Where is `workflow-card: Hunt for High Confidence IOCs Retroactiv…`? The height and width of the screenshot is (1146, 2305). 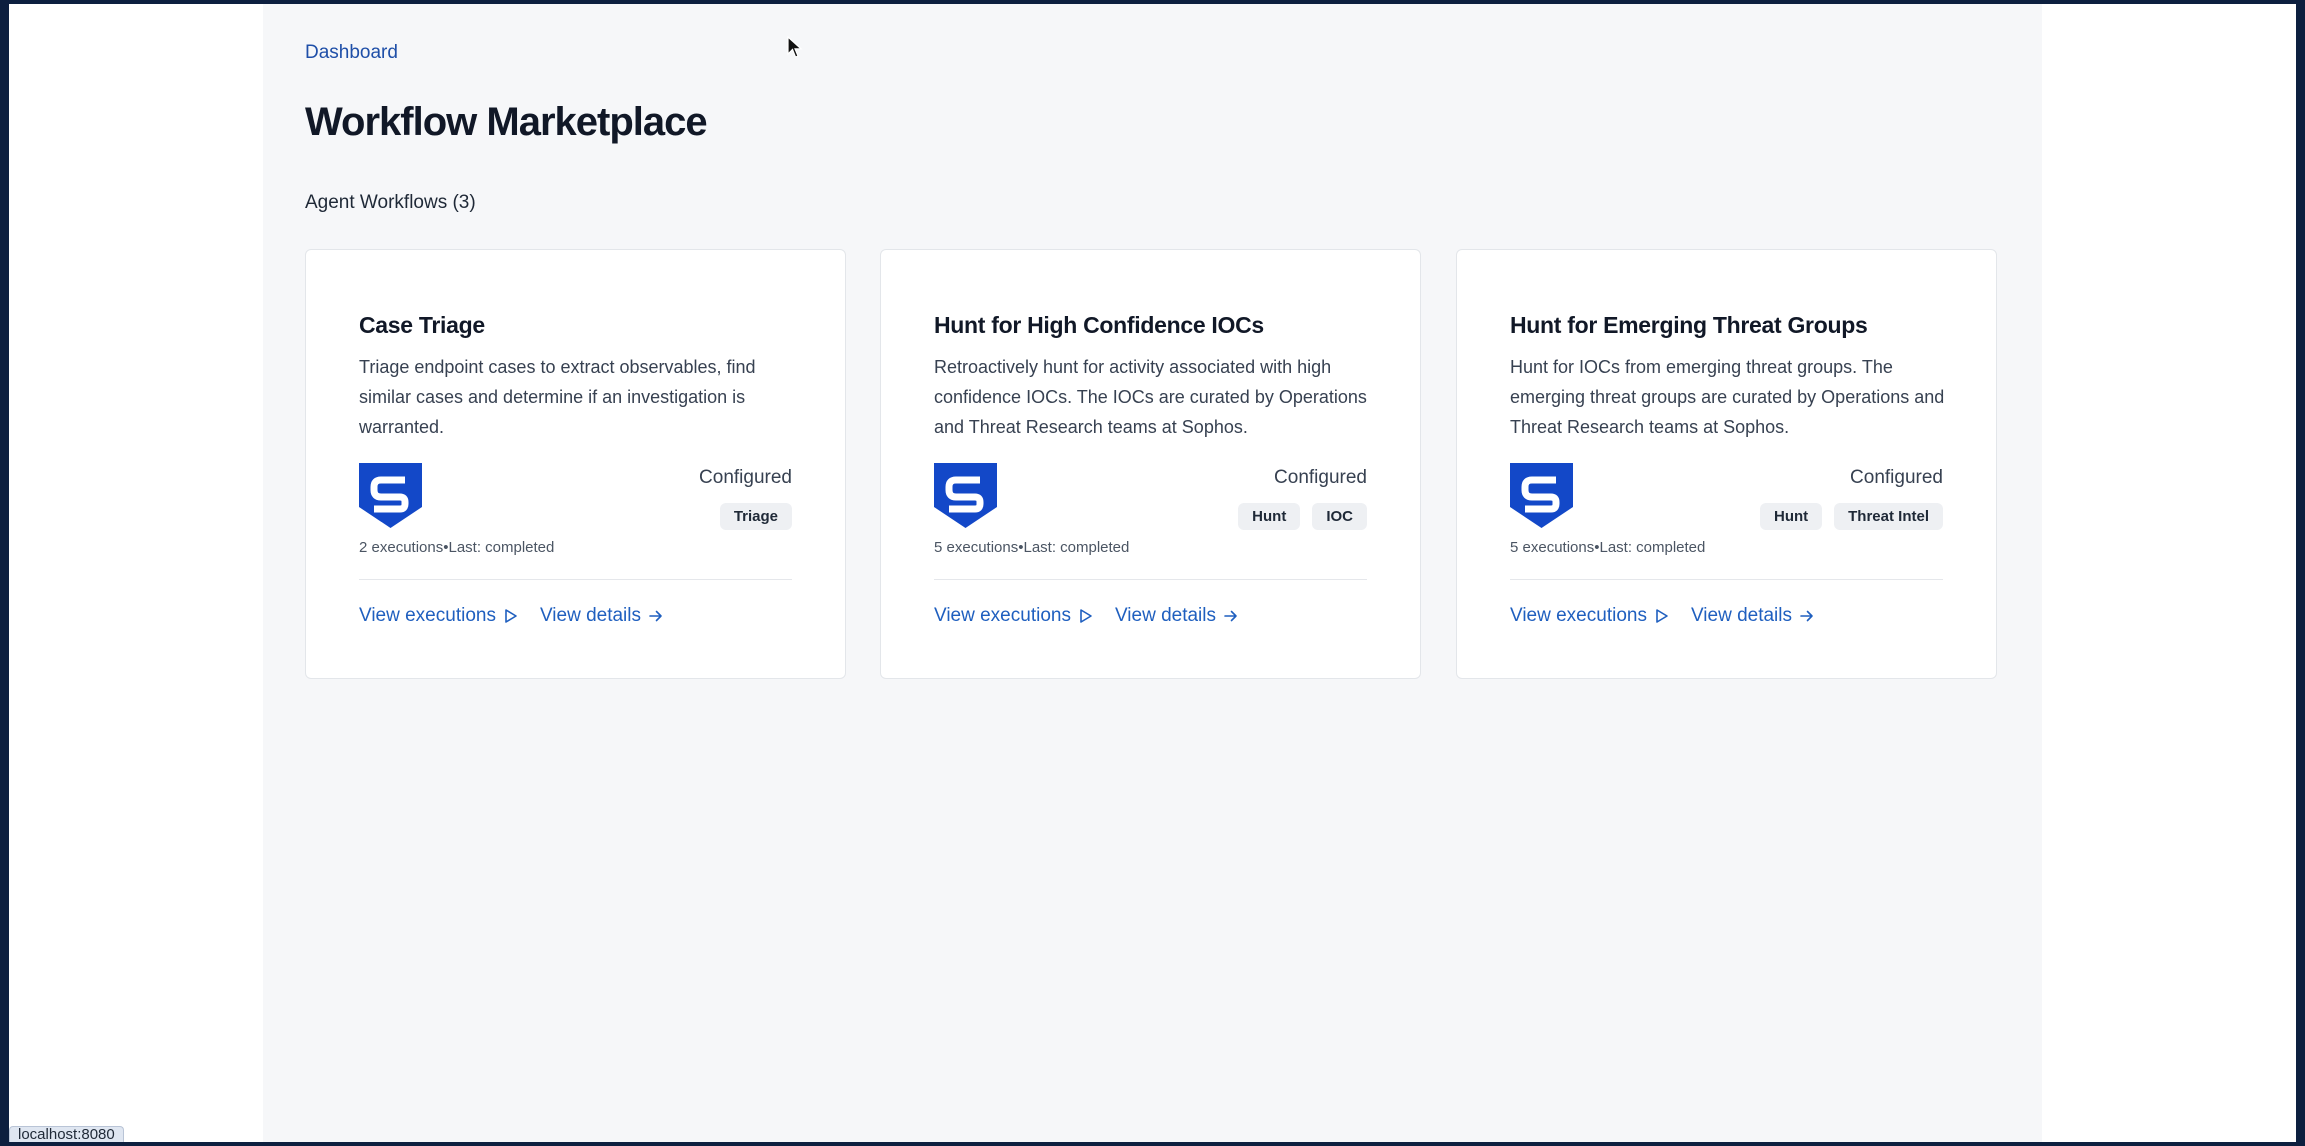 workflow-card: Hunt for High Confidence IOCs Retroactiv… is located at coordinates (1150, 464).